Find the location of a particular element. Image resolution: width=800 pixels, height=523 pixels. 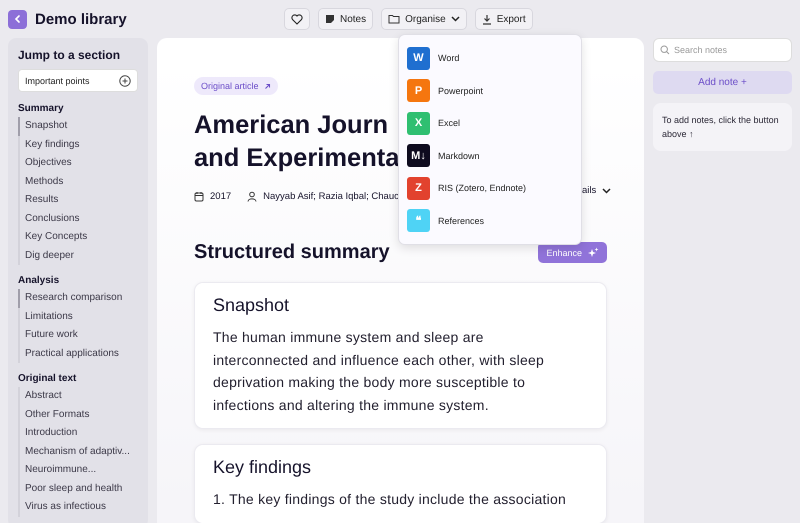

search-field: Search notes is located at coordinates (722, 50).